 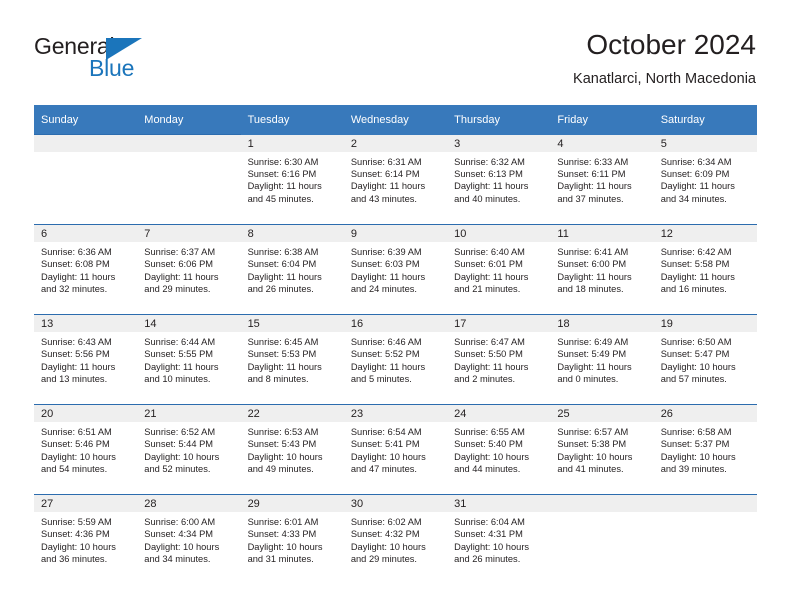 What do you see at coordinates (693, 289) in the screenshot?
I see `daylight-duration-line2: and 16 minutes.` at bounding box center [693, 289].